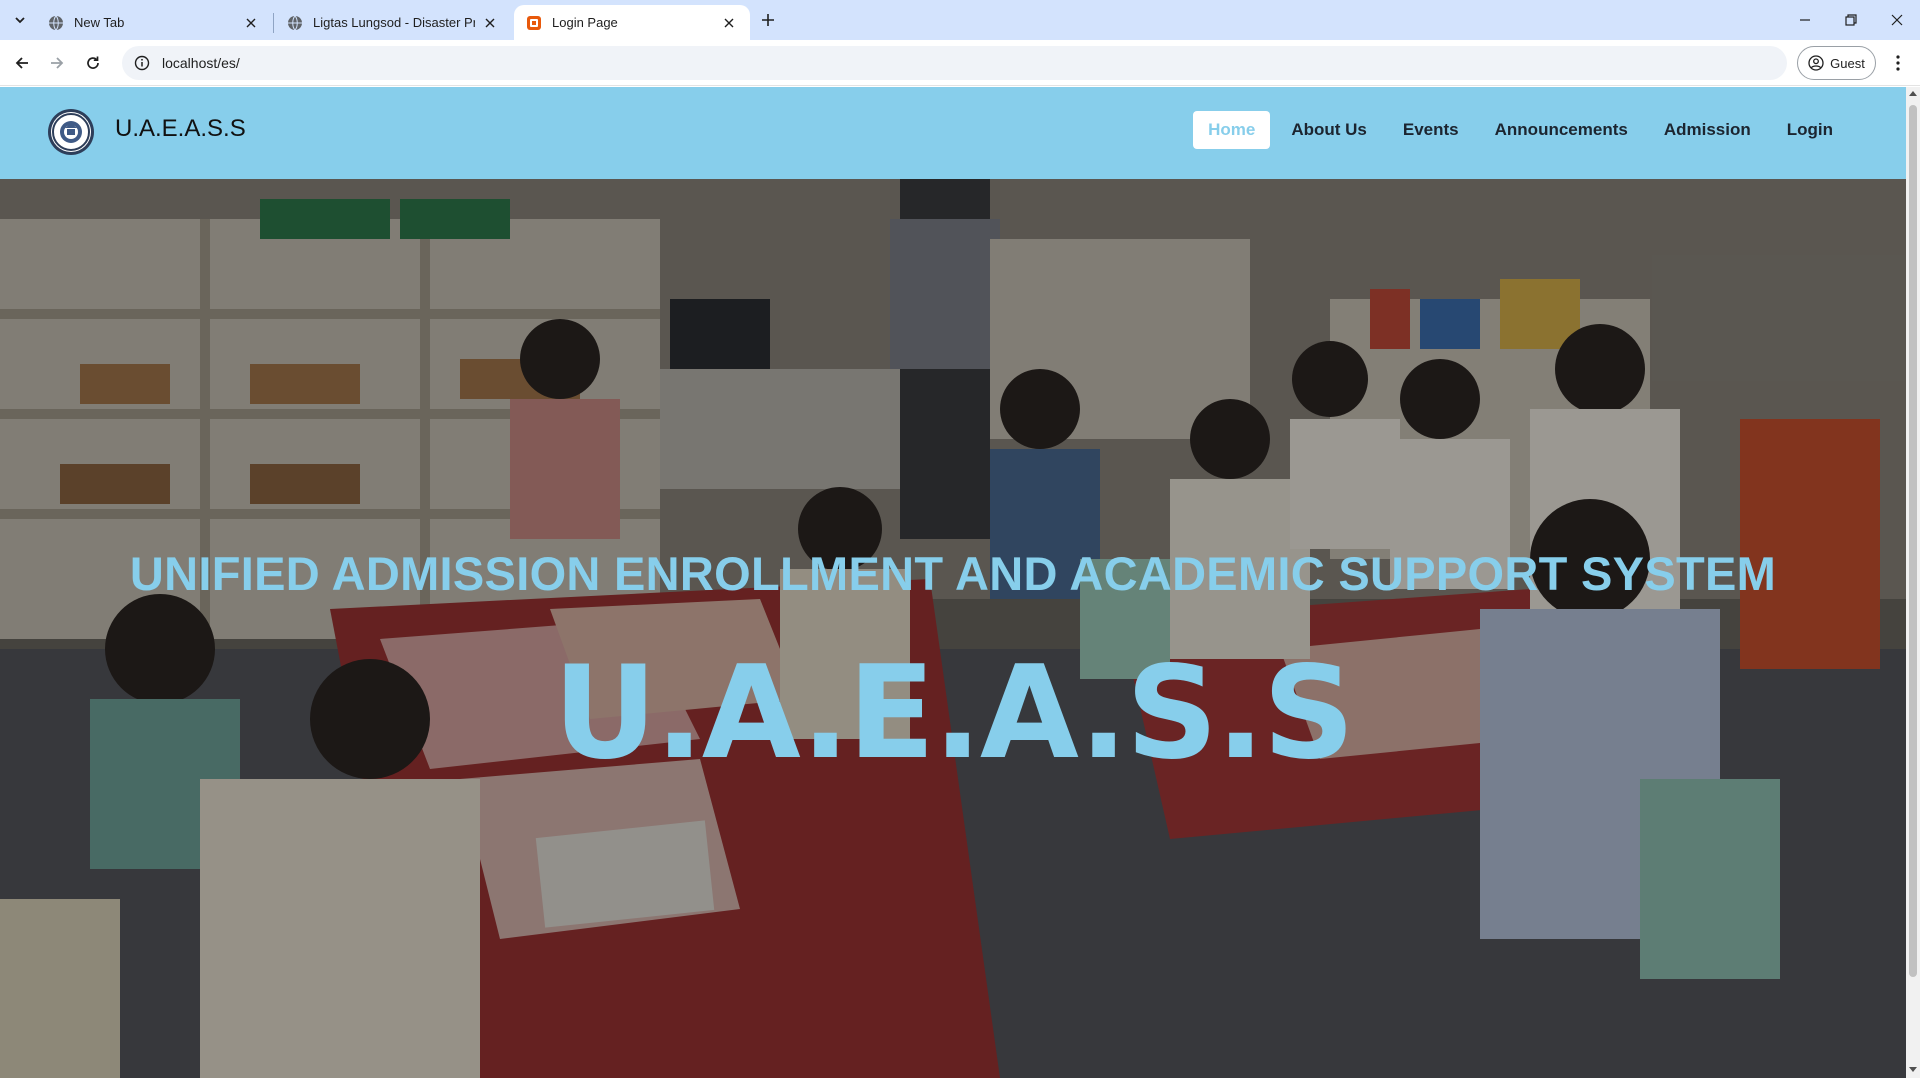 This screenshot has width=1920, height=1078. I want to click on tab-search-button, so click(20, 20).